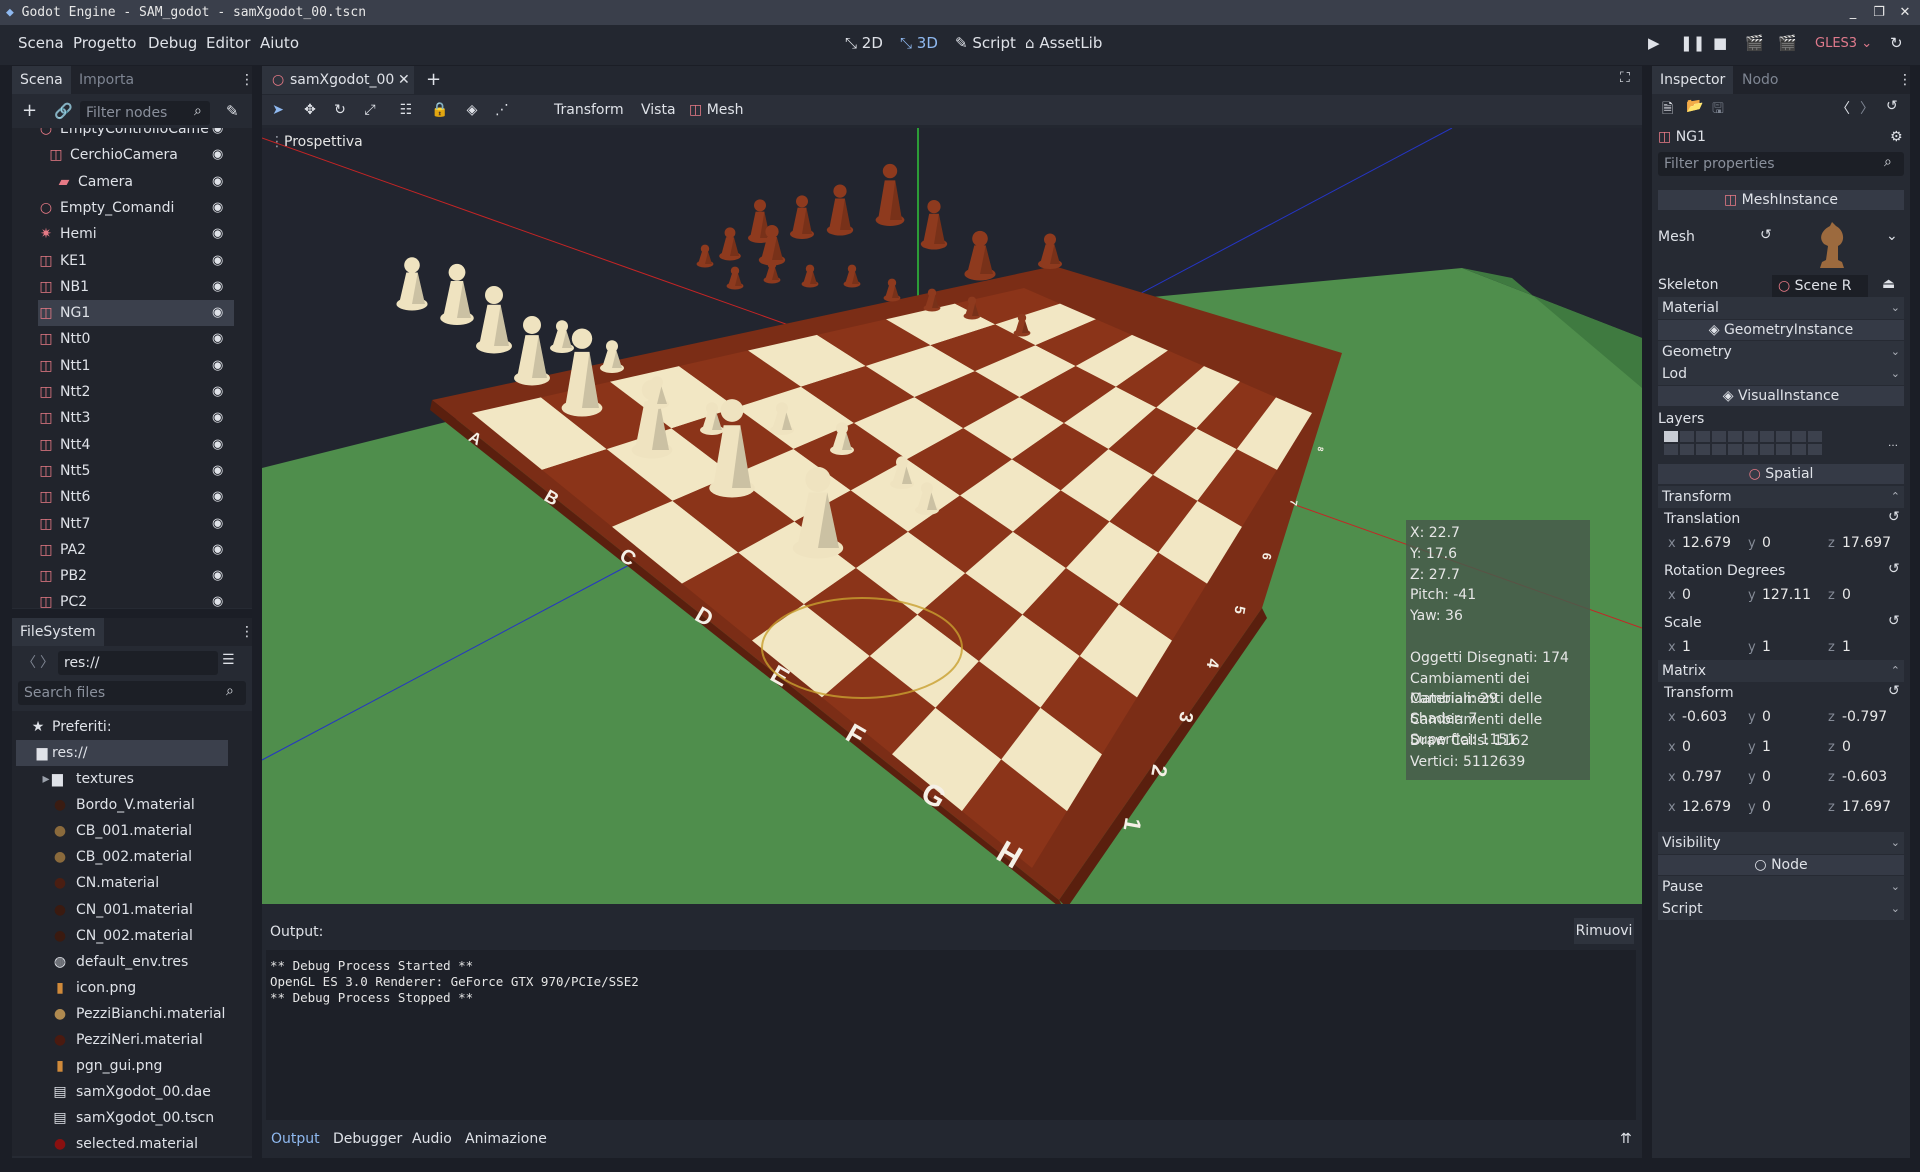 Image resolution: width=1920 pixels, height=1172 pixels. I want to click on select-tool-icon: ➤, so click(278, 110).